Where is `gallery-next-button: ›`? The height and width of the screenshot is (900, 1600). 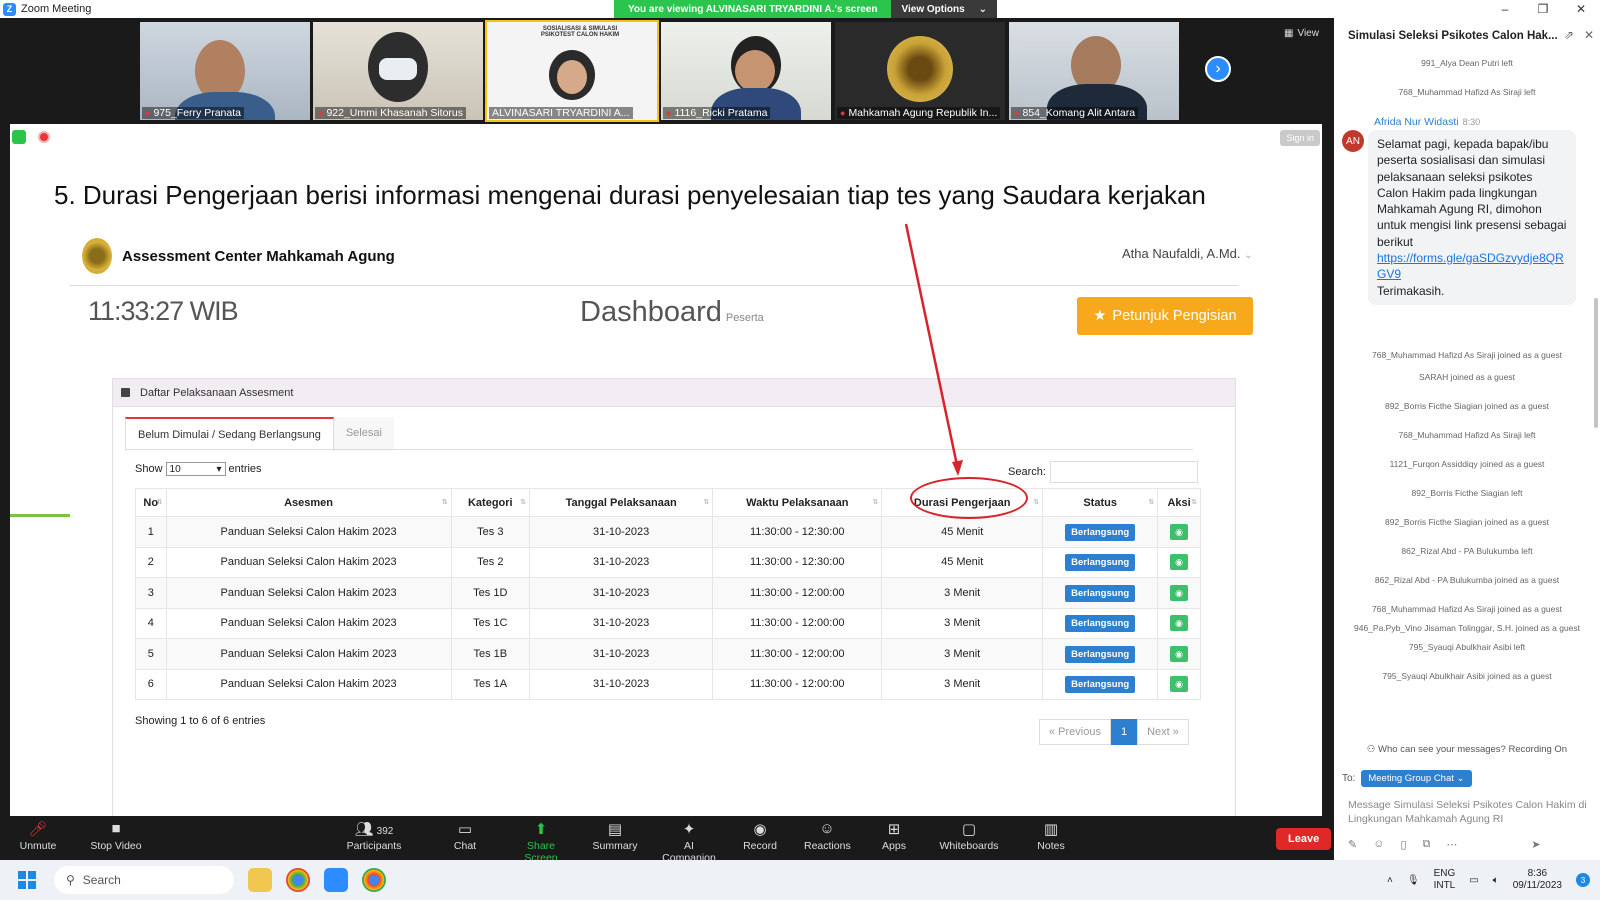
gallery-next-button: › is located at coordinates (1218, 69).